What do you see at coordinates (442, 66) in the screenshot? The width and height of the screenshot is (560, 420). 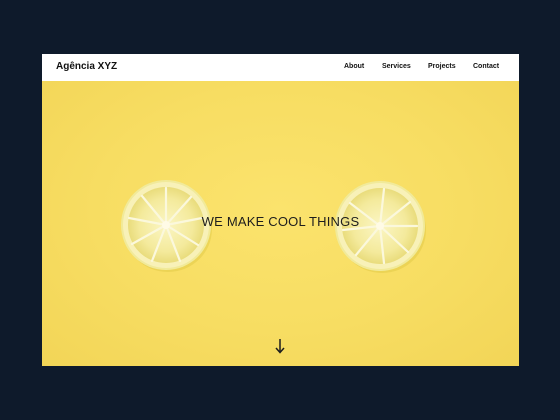 I see `nav-link-projects: Projects` at bounding box center [442, 66].